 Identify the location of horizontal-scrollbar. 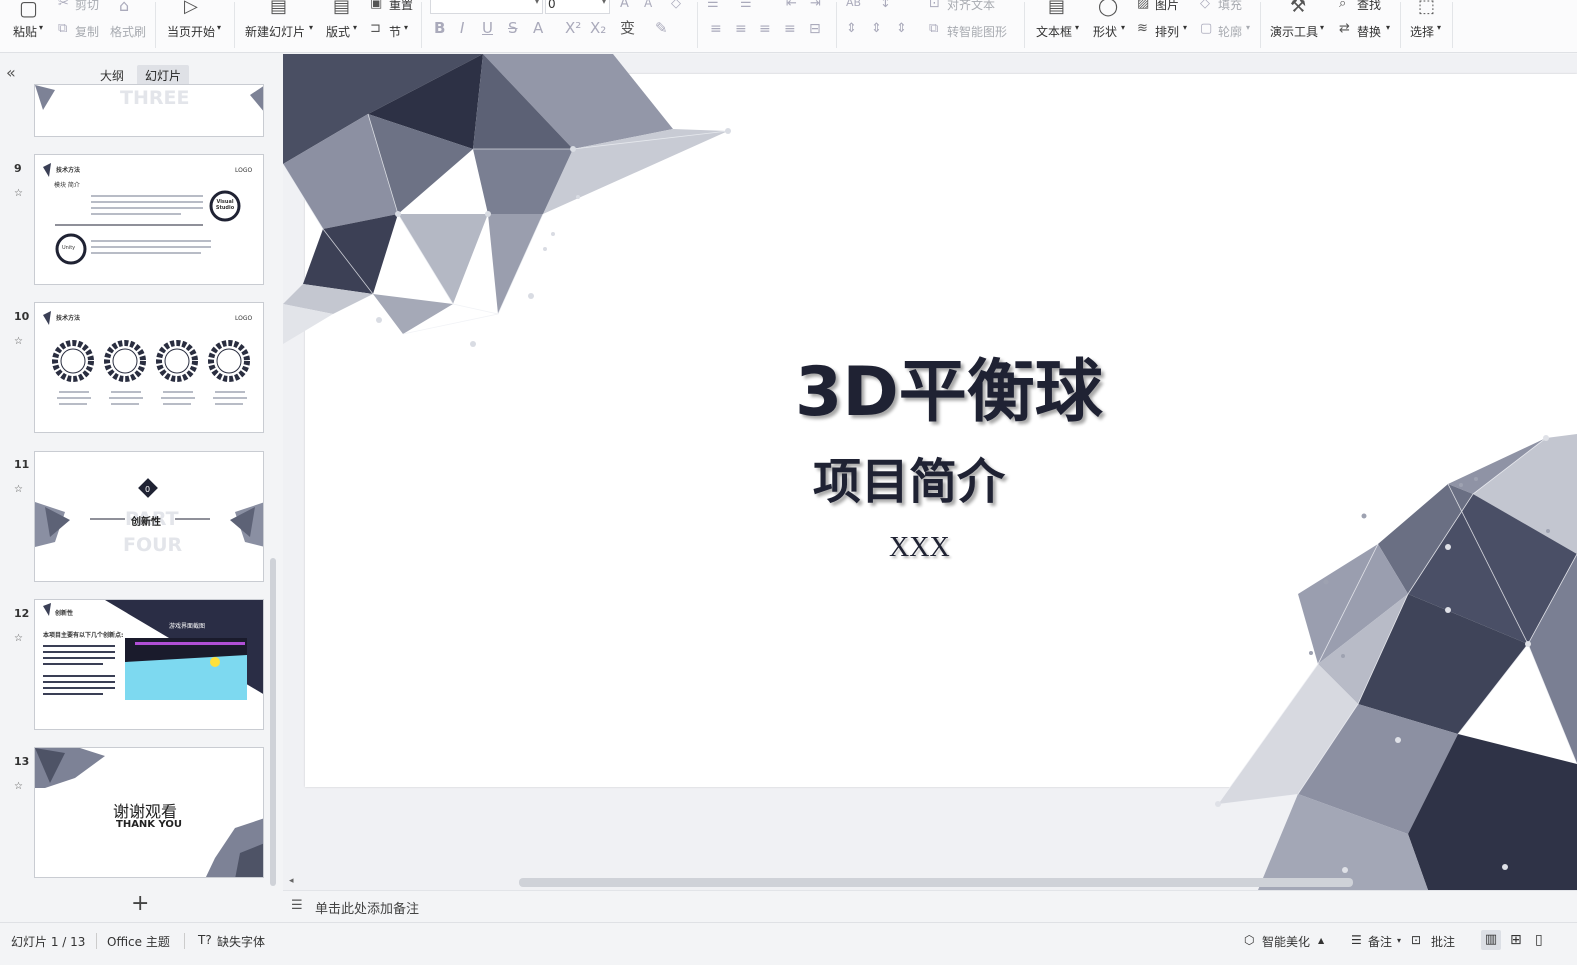
(936, 882).